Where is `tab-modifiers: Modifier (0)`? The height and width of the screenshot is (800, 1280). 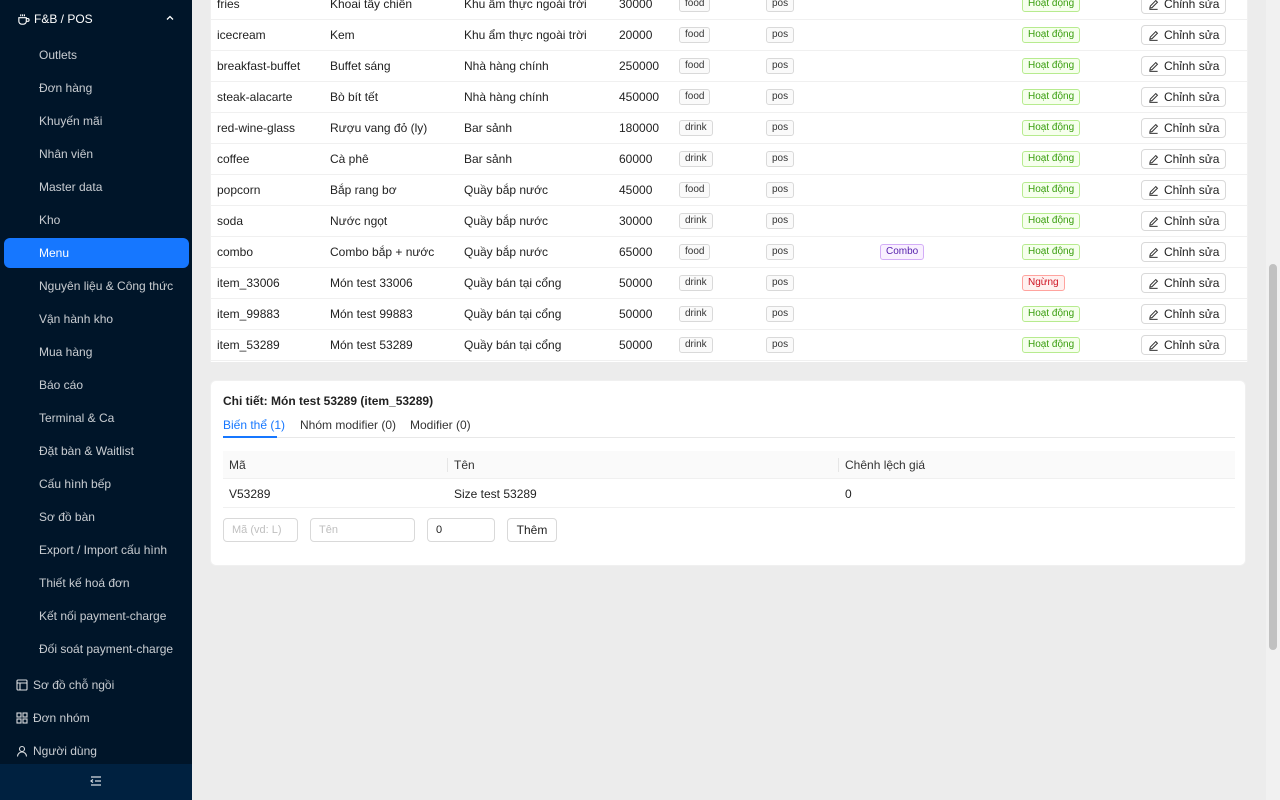 tab-modifiers: Modifier (0) is located at coordinates (440, 425).